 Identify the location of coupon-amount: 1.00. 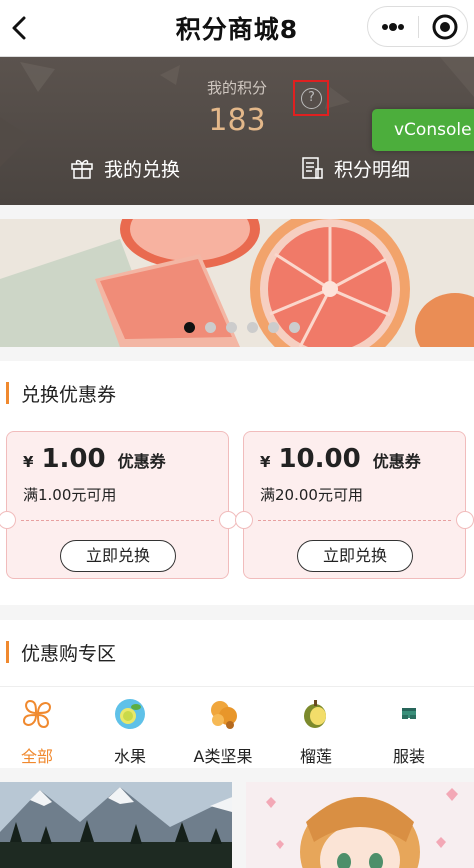
(73, 459).